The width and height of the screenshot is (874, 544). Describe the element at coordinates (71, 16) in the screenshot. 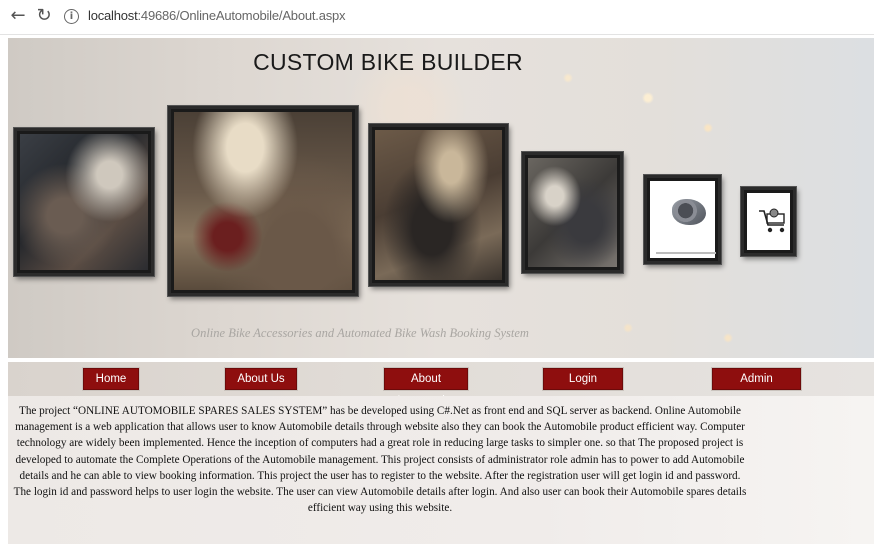

I see `info-icon: i` at that location.